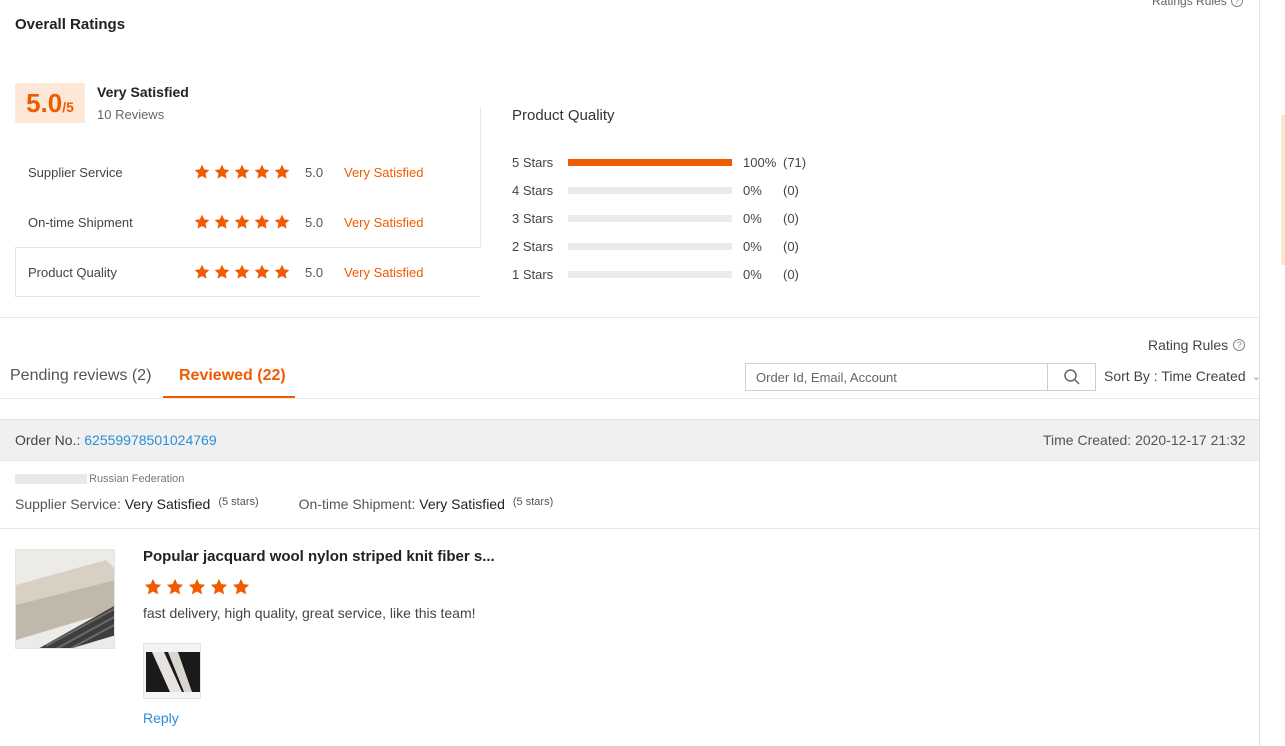 This screenshot has width=1285, height=746. Describe the element at coordinates (533, 246) in the screenshot. I see `distribution-label: 2 Stars` at that location.